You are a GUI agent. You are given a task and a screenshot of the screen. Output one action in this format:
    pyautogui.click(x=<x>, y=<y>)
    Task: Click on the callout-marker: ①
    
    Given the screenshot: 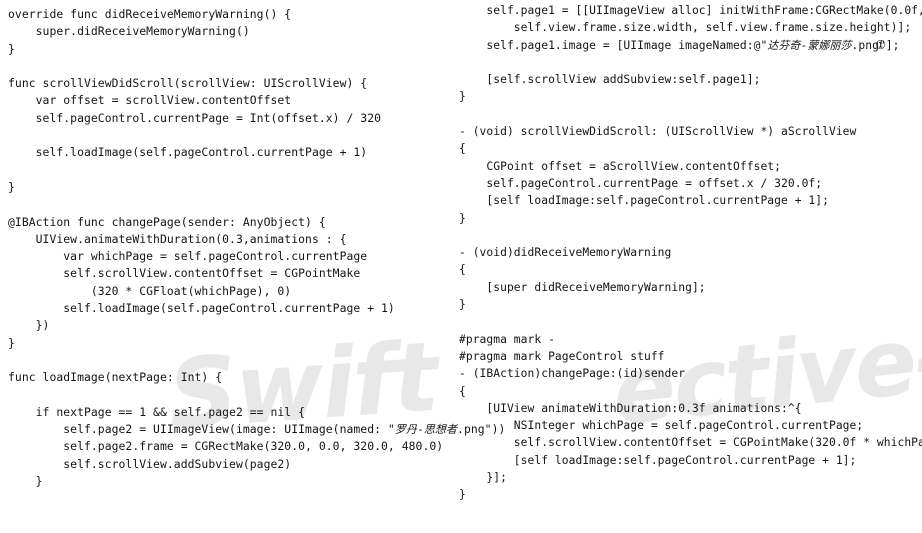 What is the action you would take?
    pyautogui.click(x=880, y=44)
    